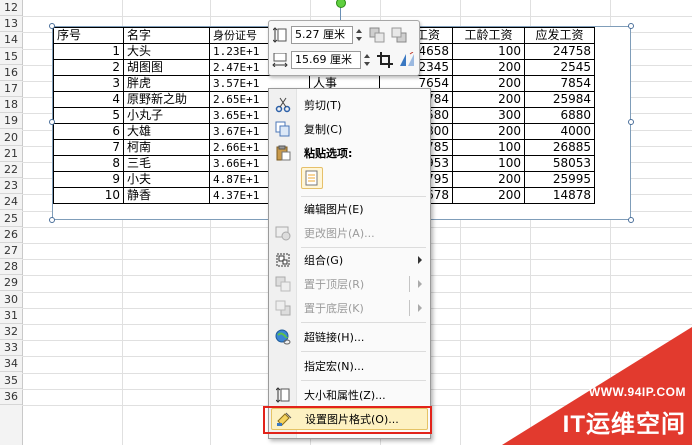  I want to click on table-cell: 7, so click(88, 147).